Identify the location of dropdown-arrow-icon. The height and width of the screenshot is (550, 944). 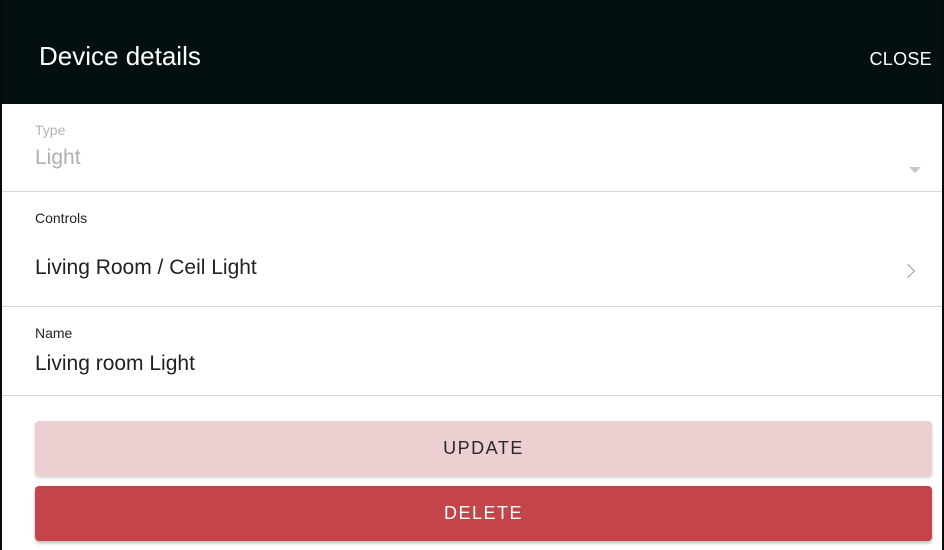
(915, 170).